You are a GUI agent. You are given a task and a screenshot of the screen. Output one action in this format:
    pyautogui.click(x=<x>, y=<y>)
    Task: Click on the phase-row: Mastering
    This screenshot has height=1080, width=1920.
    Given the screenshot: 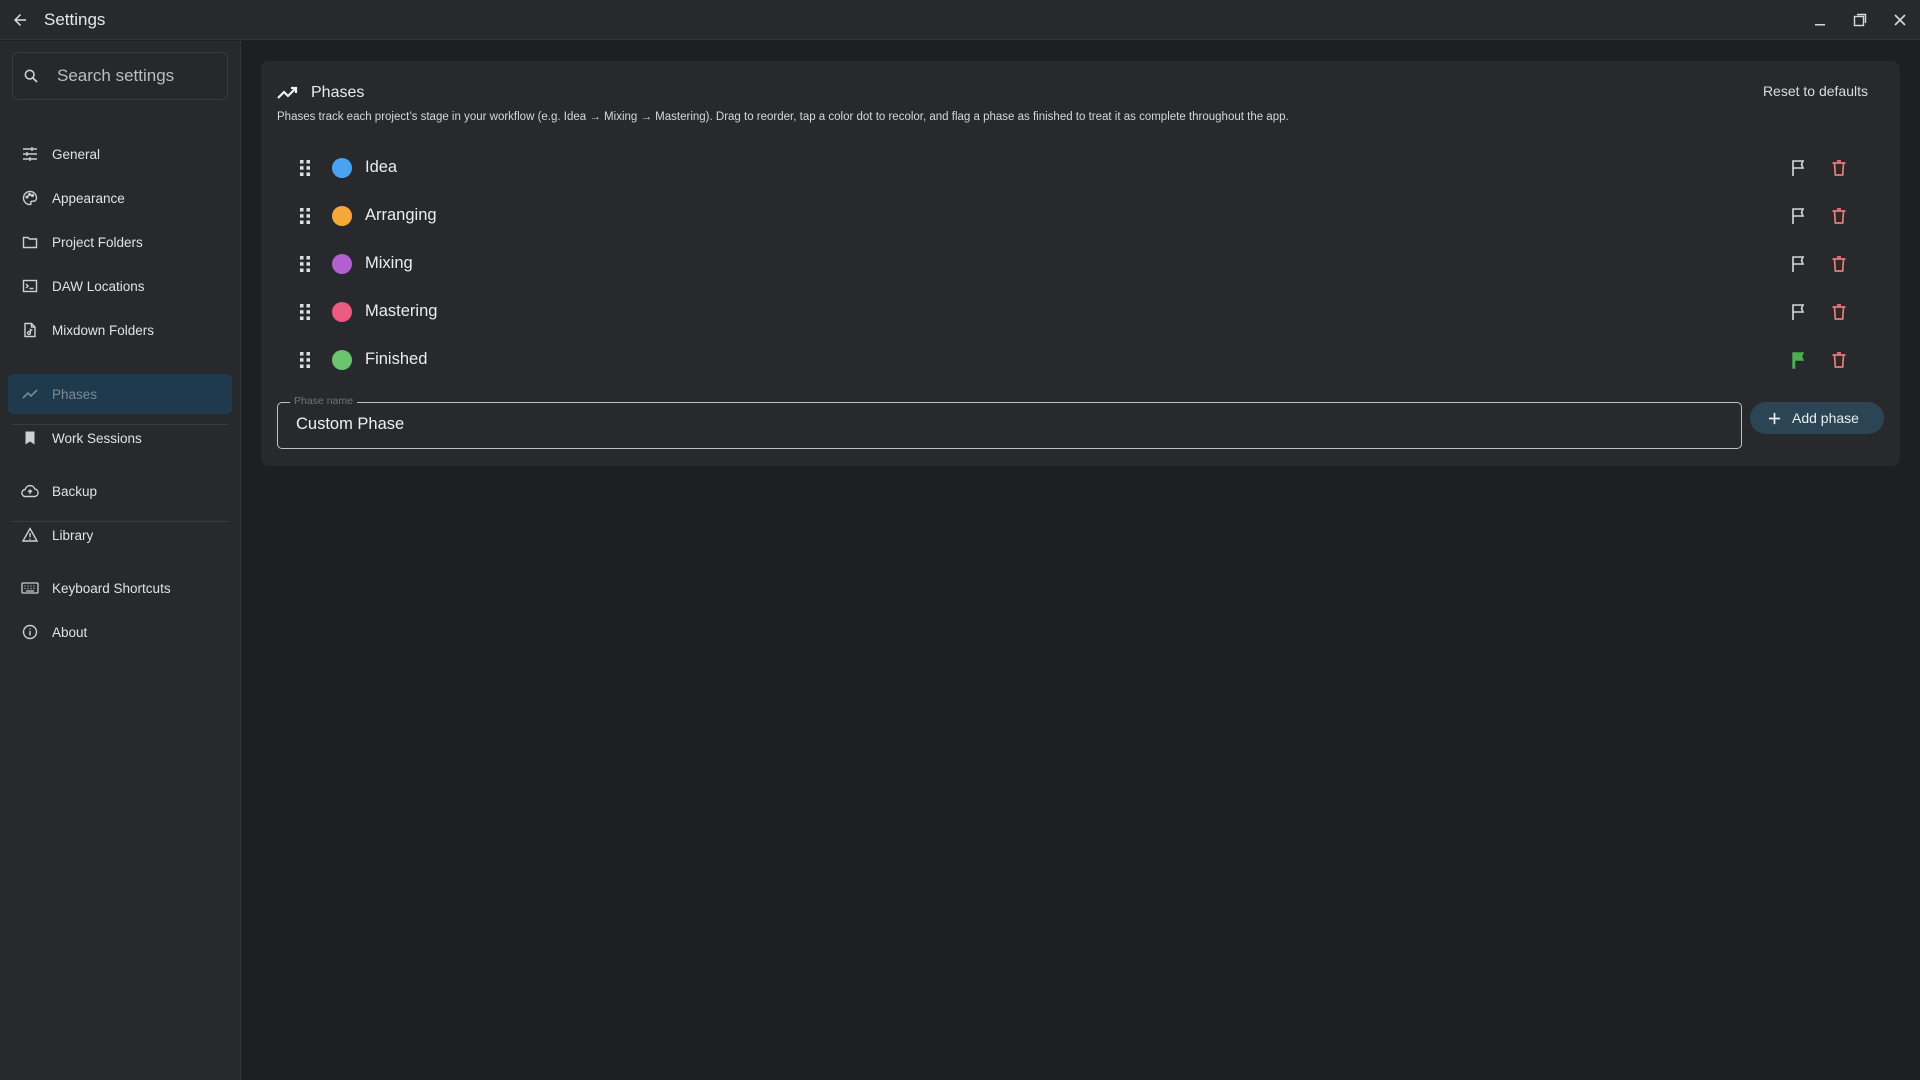 What is the action you would take?
    pyautogui.click(x=1080, y=312)
    